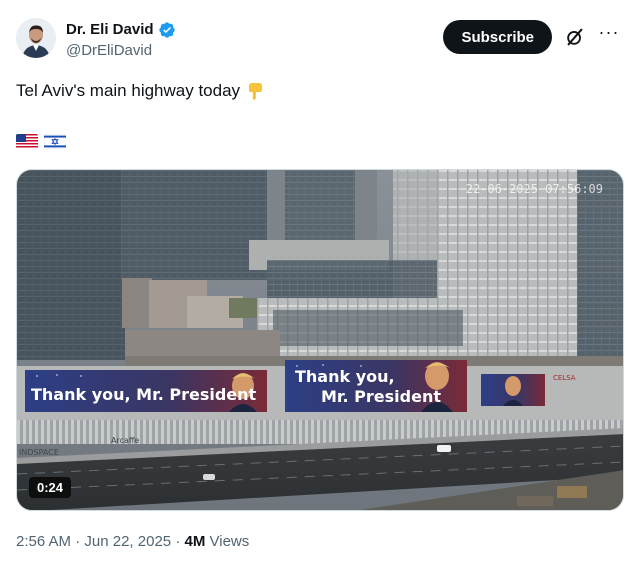 This screenshot has height=570, width=640. What do you see at coordinates (166, 30) in the screenshot?
I see `verified-badge-icon` at bounding box center [166, 30].